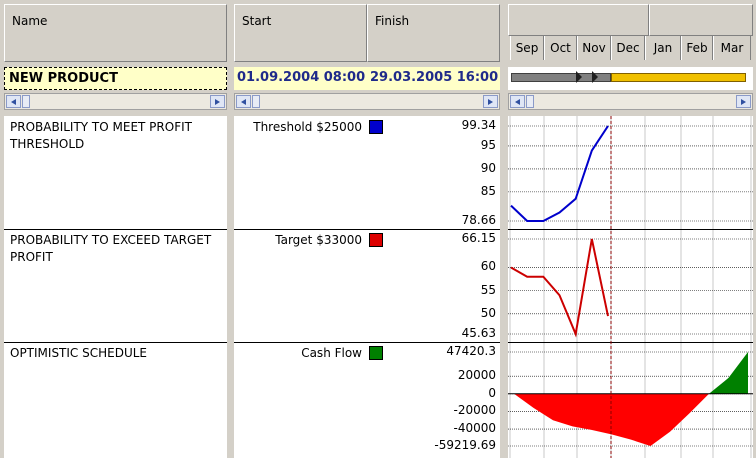 Image resolution: width=756 pixels, height=458 pixels. What do you see at coordinates (318, 240) in the screenshot?
I see `legend-target: Target $33000` at bounding box center [318, 240].